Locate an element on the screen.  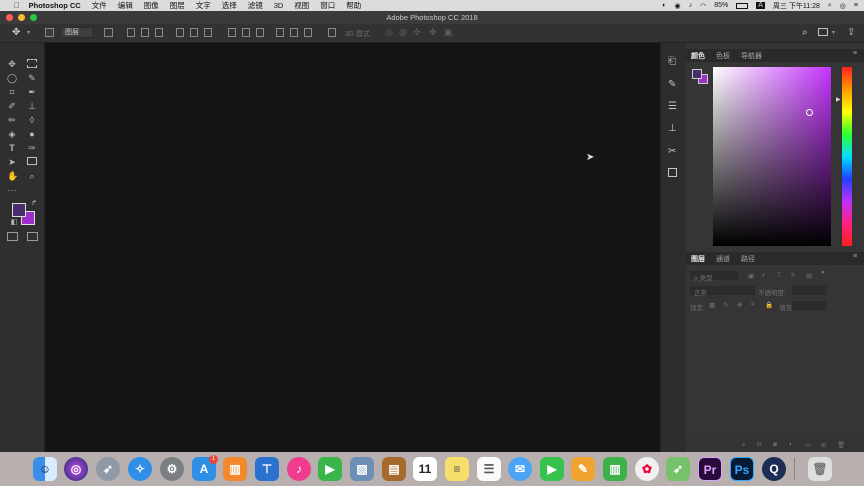
hue-slider is located at coordinates (847, 156).